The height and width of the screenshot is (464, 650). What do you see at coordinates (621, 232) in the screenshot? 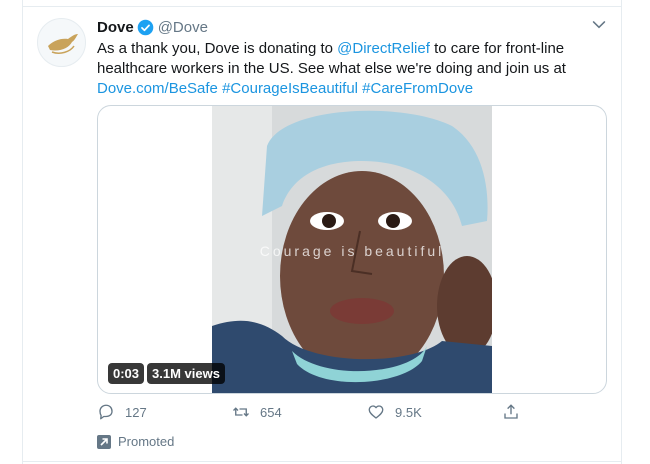
I see `timeline-right-border` at bounding box center [621, 232].